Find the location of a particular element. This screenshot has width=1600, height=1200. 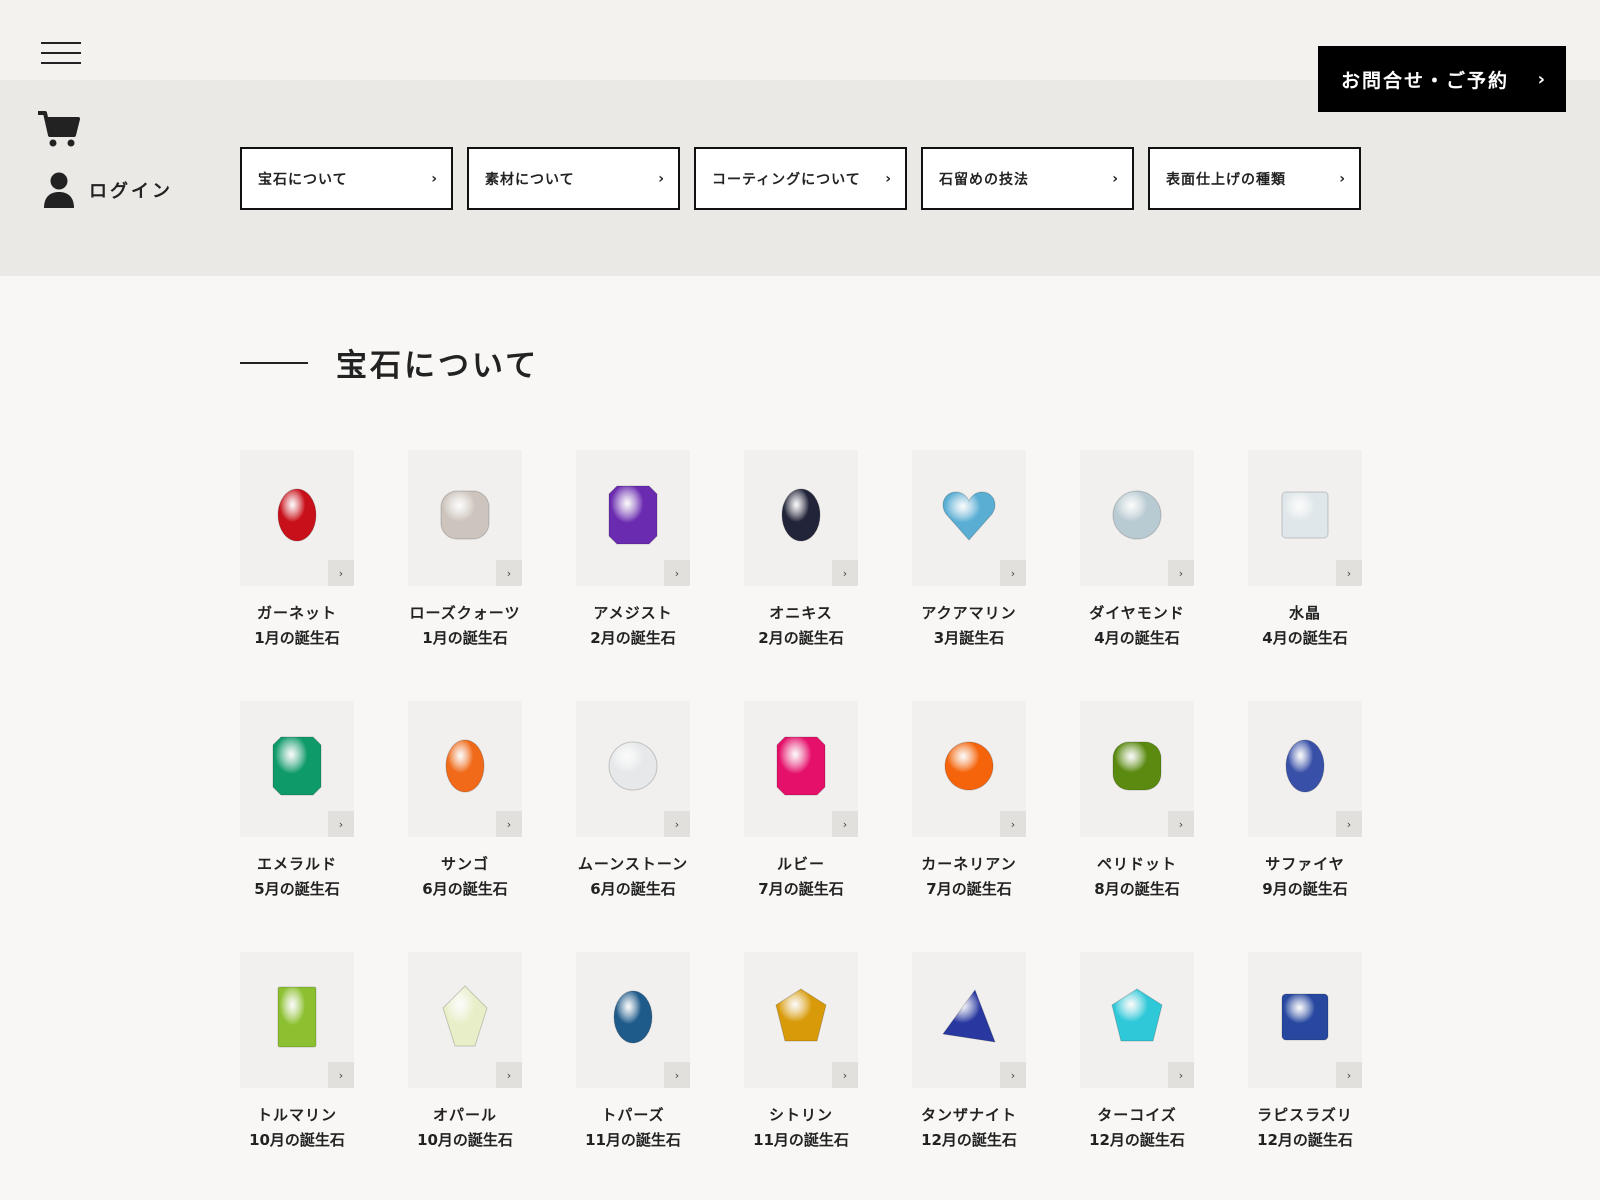

gem-card: › サファイヤ 9月の誕生石 is located at coordinates (1305, 800).